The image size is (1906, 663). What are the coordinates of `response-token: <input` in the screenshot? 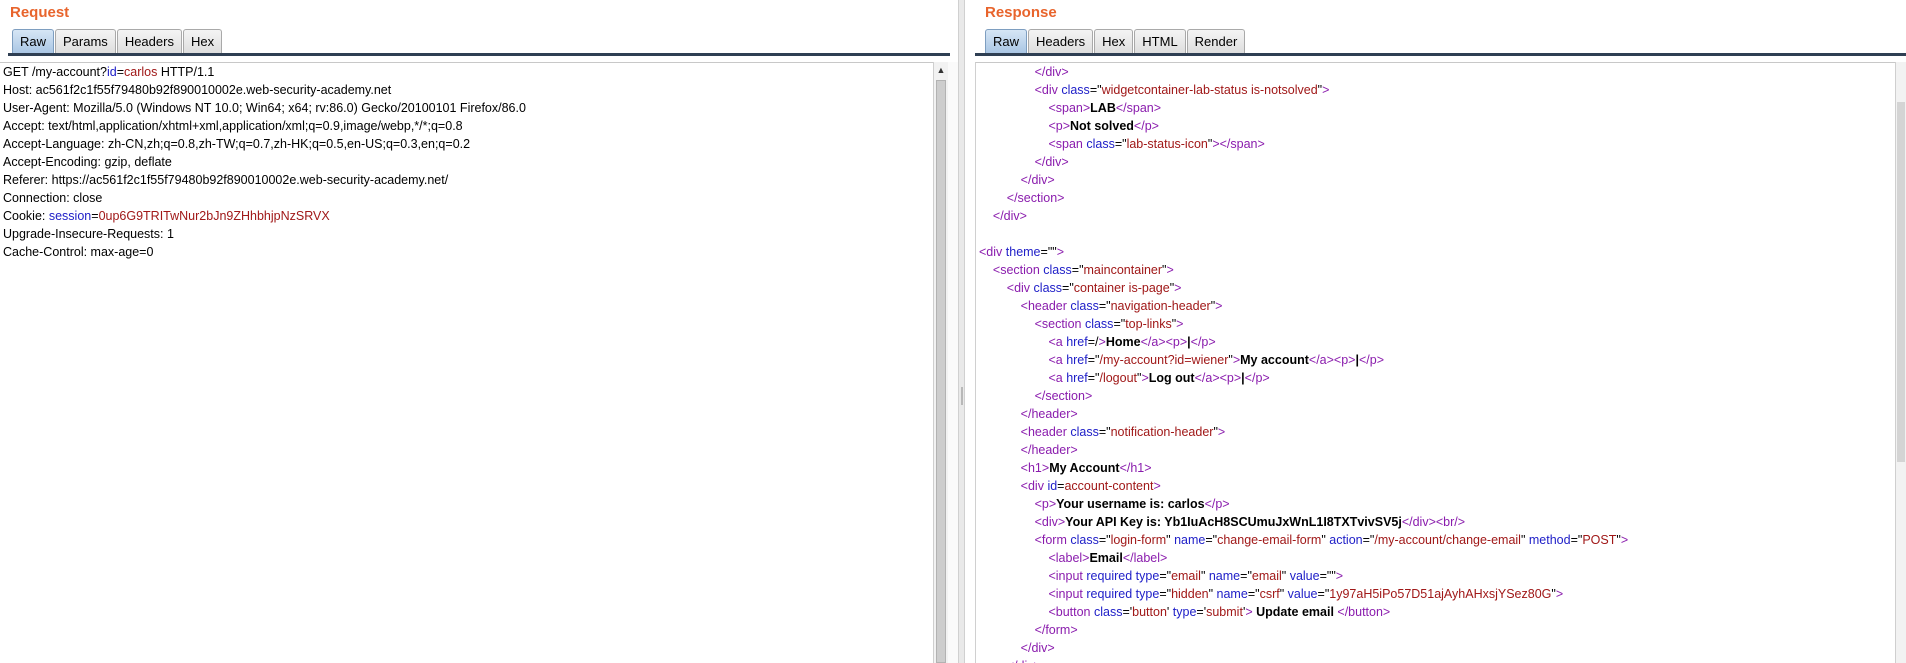 It's located at (1033, 576).